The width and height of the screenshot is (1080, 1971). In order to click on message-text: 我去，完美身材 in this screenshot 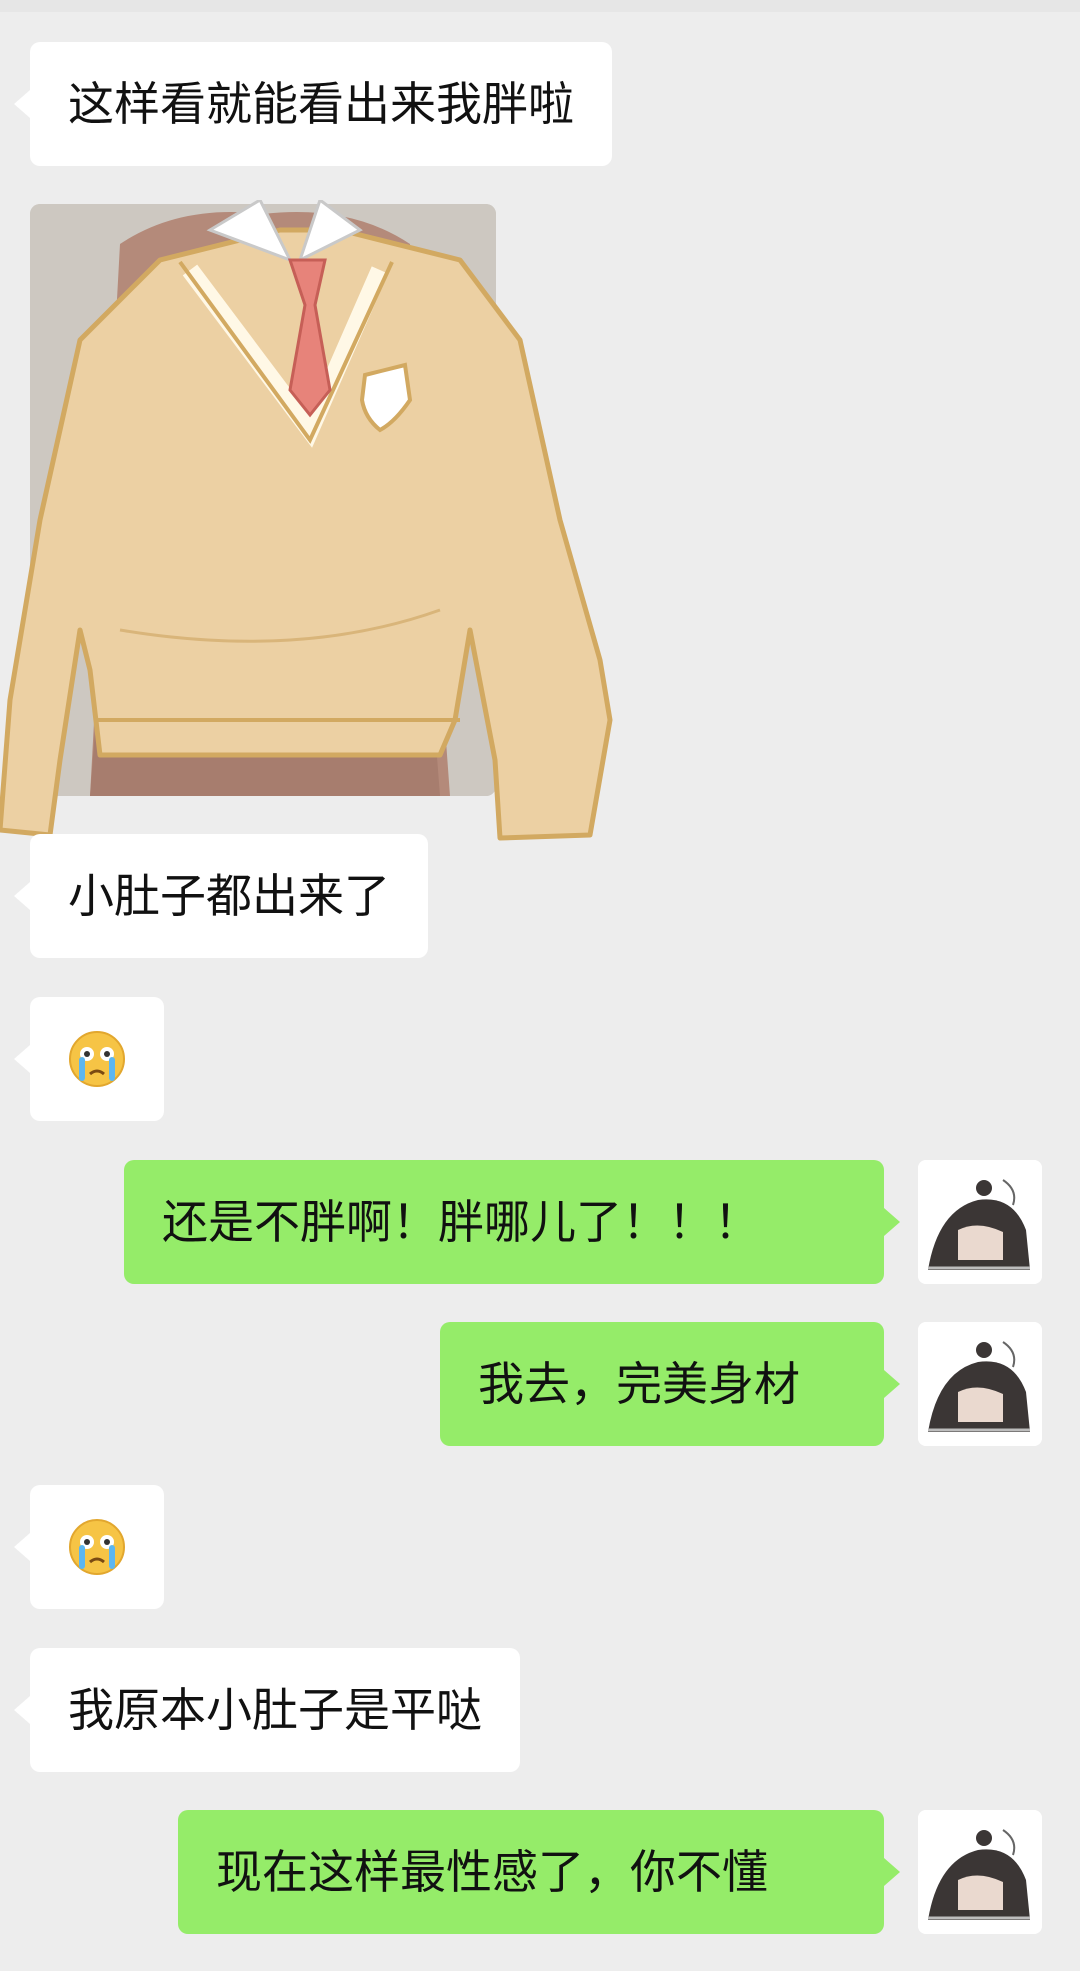, I will do `click(639, 1384)`.